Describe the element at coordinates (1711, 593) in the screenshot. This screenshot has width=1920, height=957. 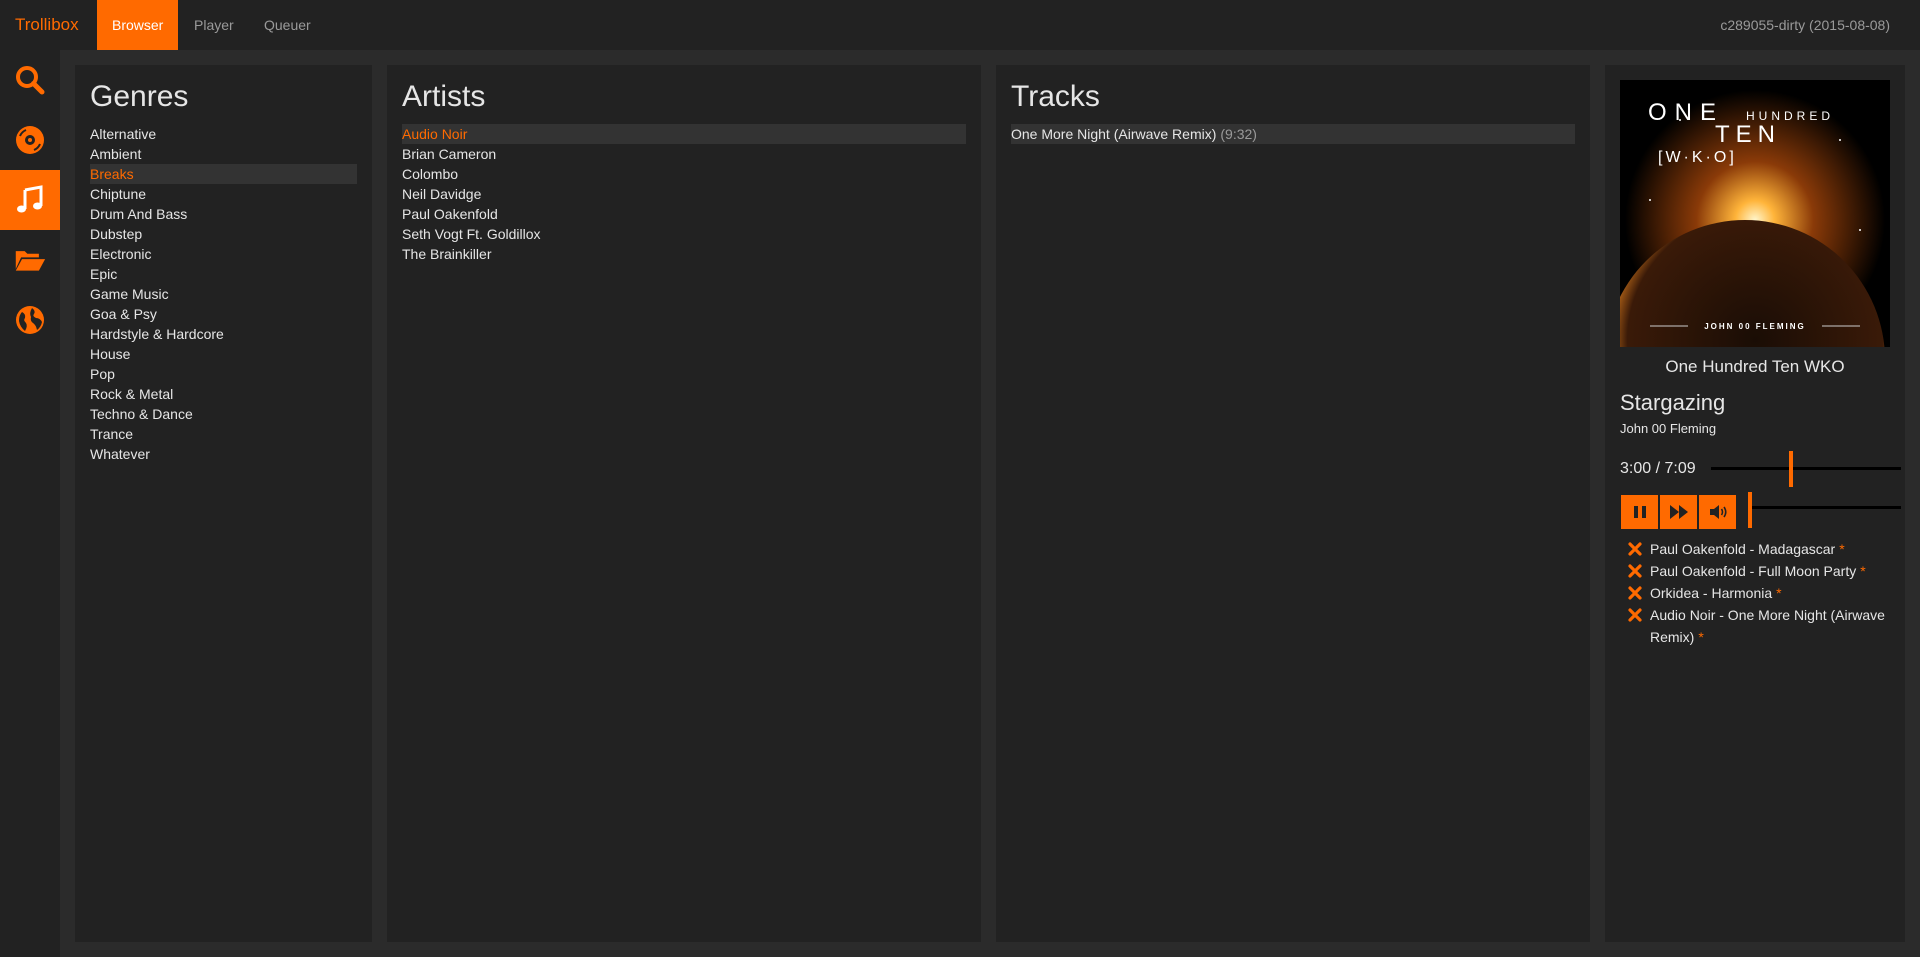
I see `queue-item-label: Orkidea - Harmonia` at that location.